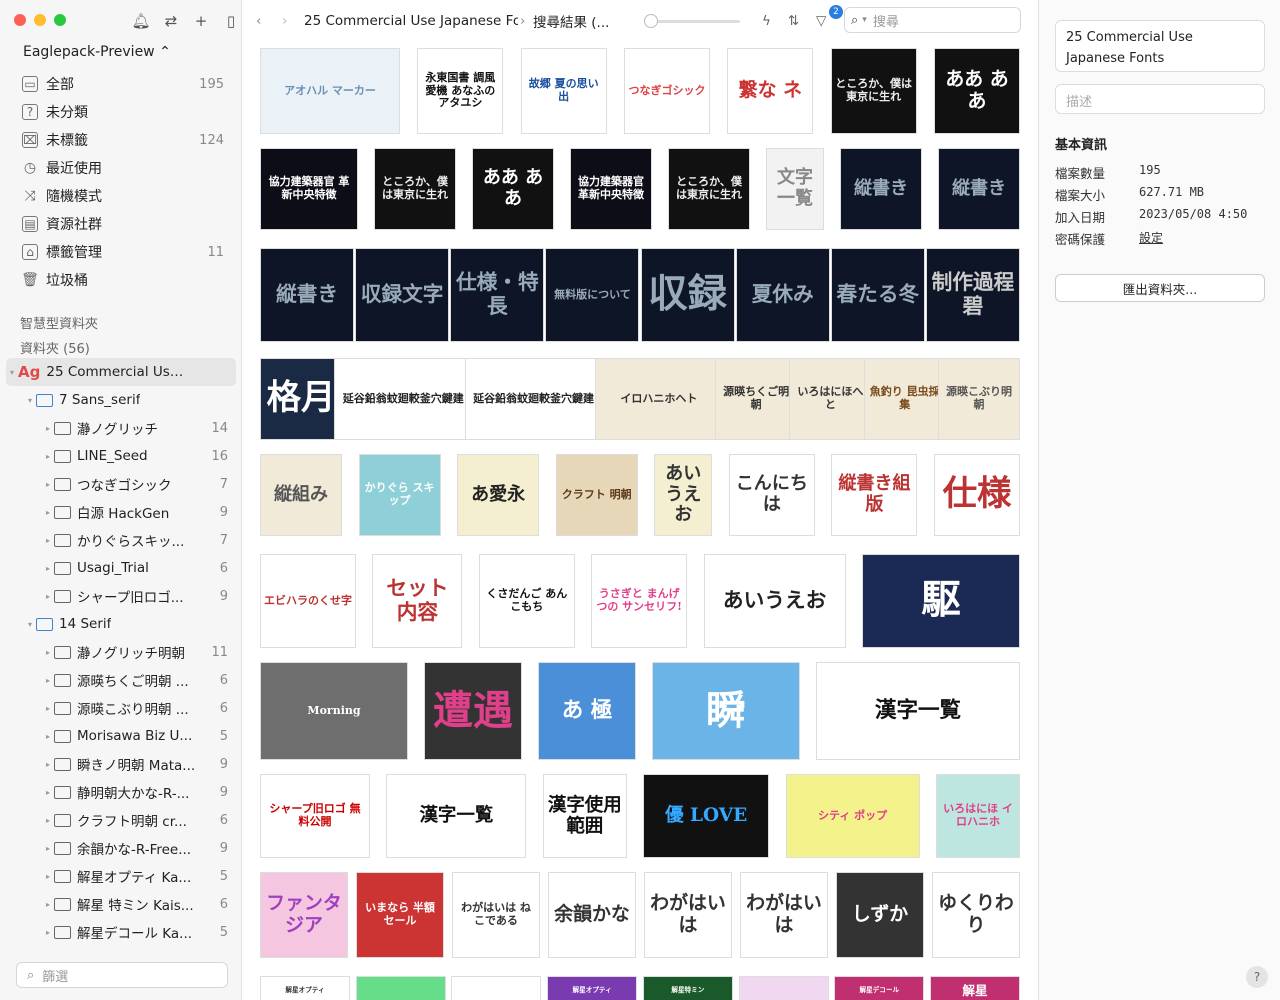 The height and width of the screenshot is (1000, 1280). What do you see at coordinates (880, 915) in the screenshot?
I see `font-thumbnail: しずか` at bounding box center [880, 915].